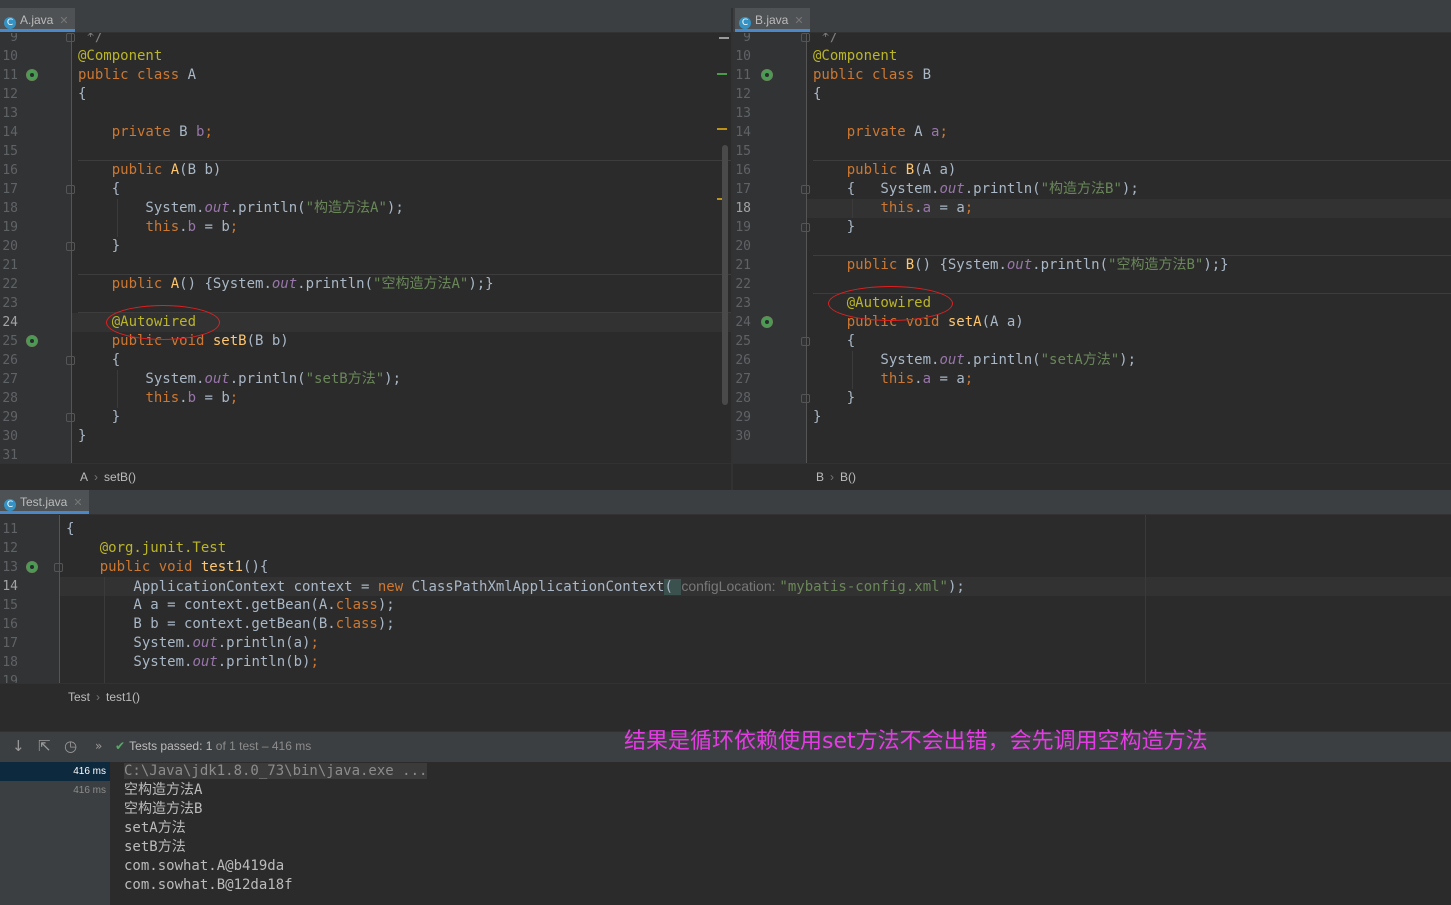  I want to click on sort-down-icon: ↓, so click(18, 746).